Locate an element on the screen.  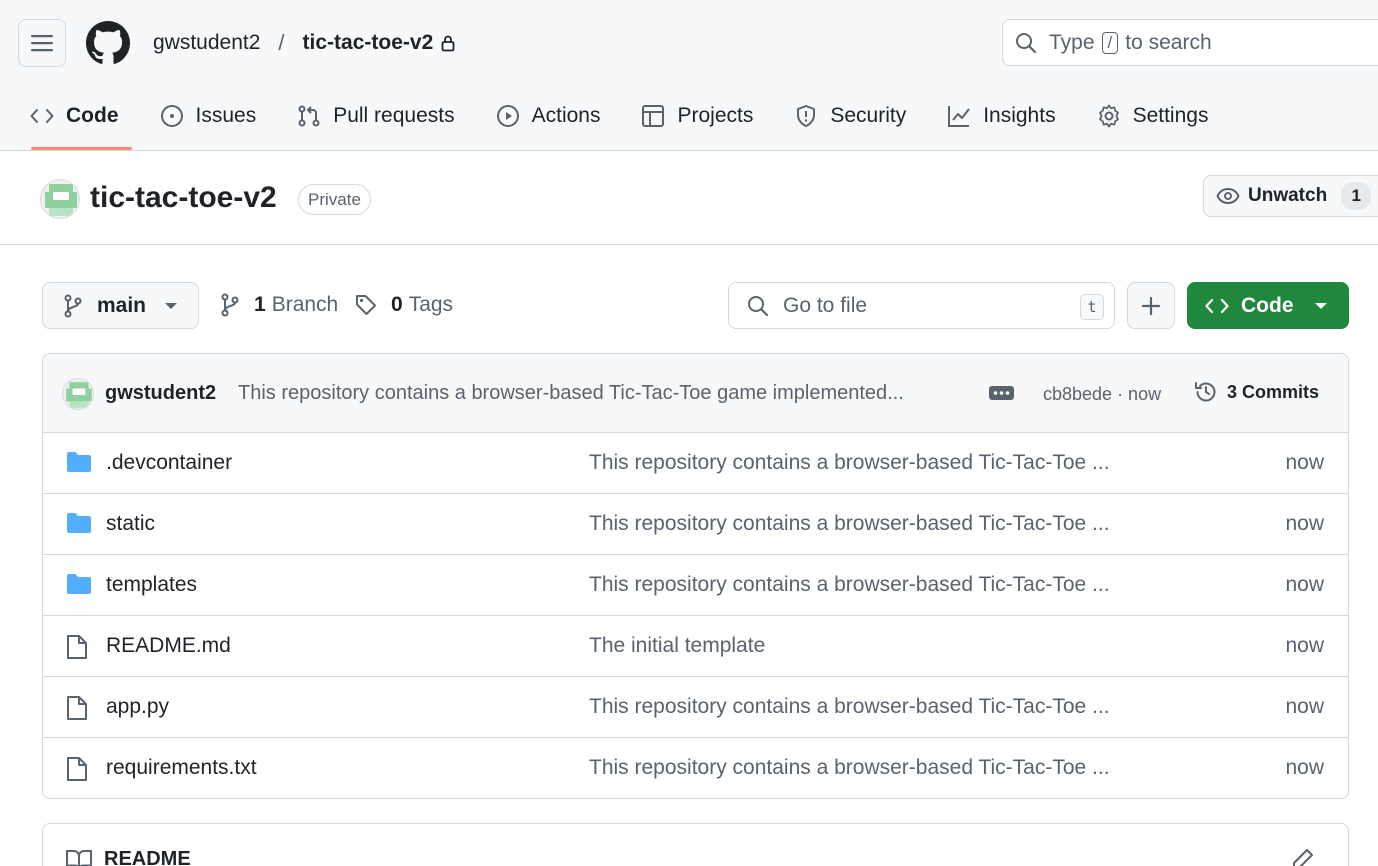
global-search-input: Type / to search is located at coordinates (1190, 42).